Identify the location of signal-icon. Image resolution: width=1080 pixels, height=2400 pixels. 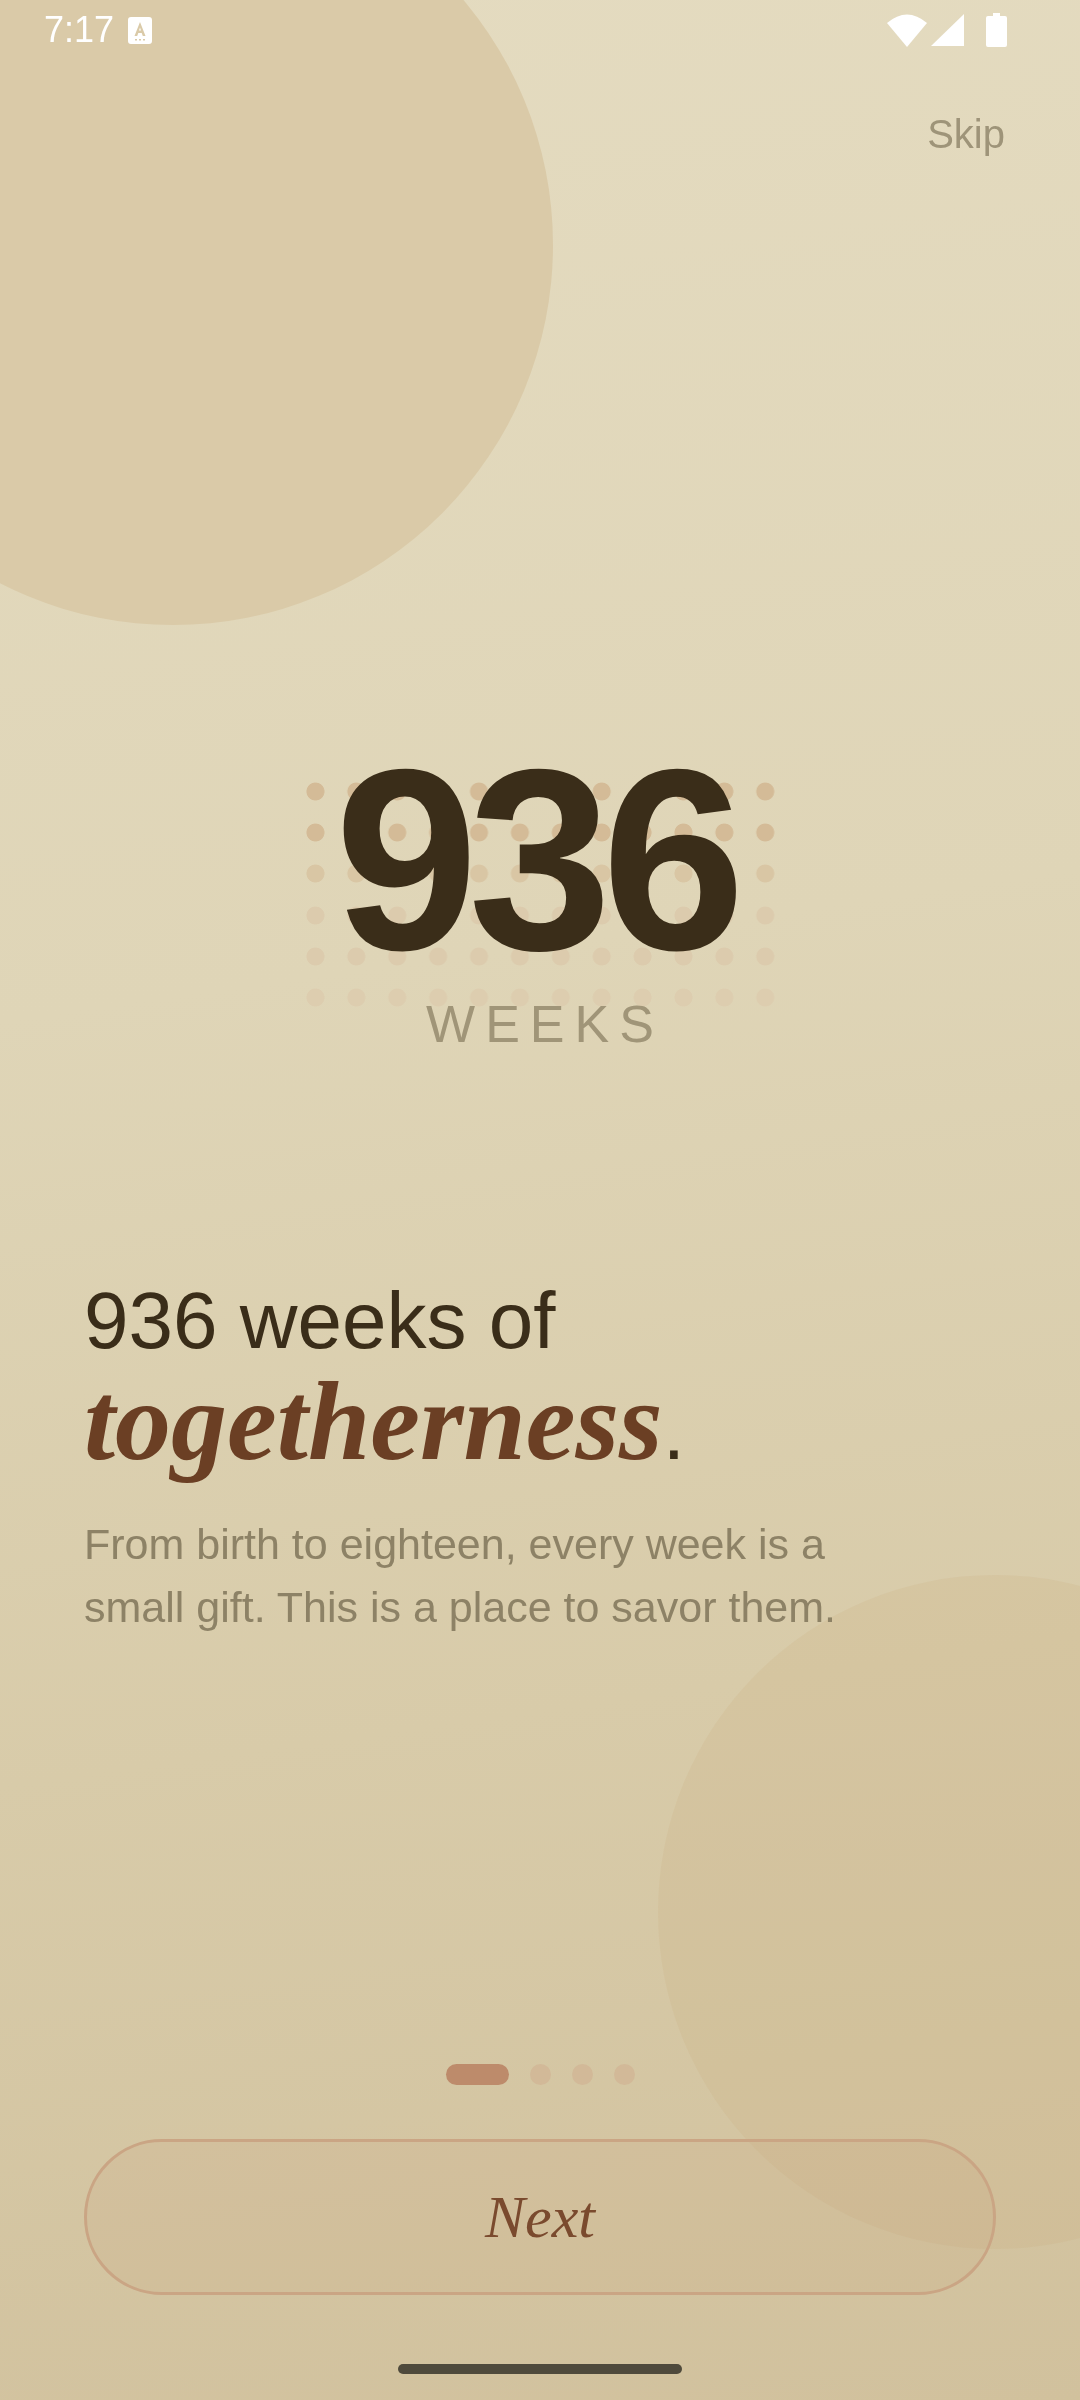
(947, 30).